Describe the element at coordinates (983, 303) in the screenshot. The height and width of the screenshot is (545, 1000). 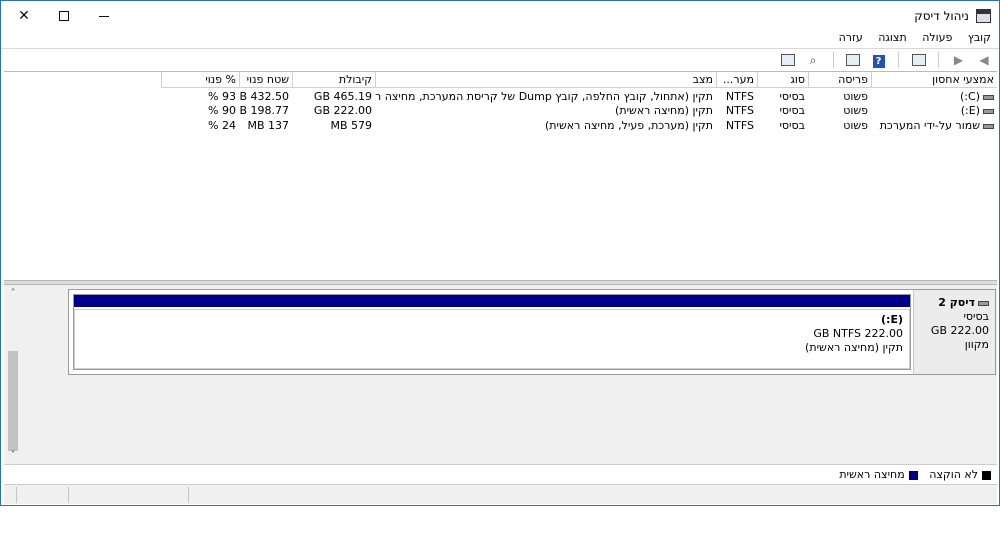
I see `disk-icon` at that location.